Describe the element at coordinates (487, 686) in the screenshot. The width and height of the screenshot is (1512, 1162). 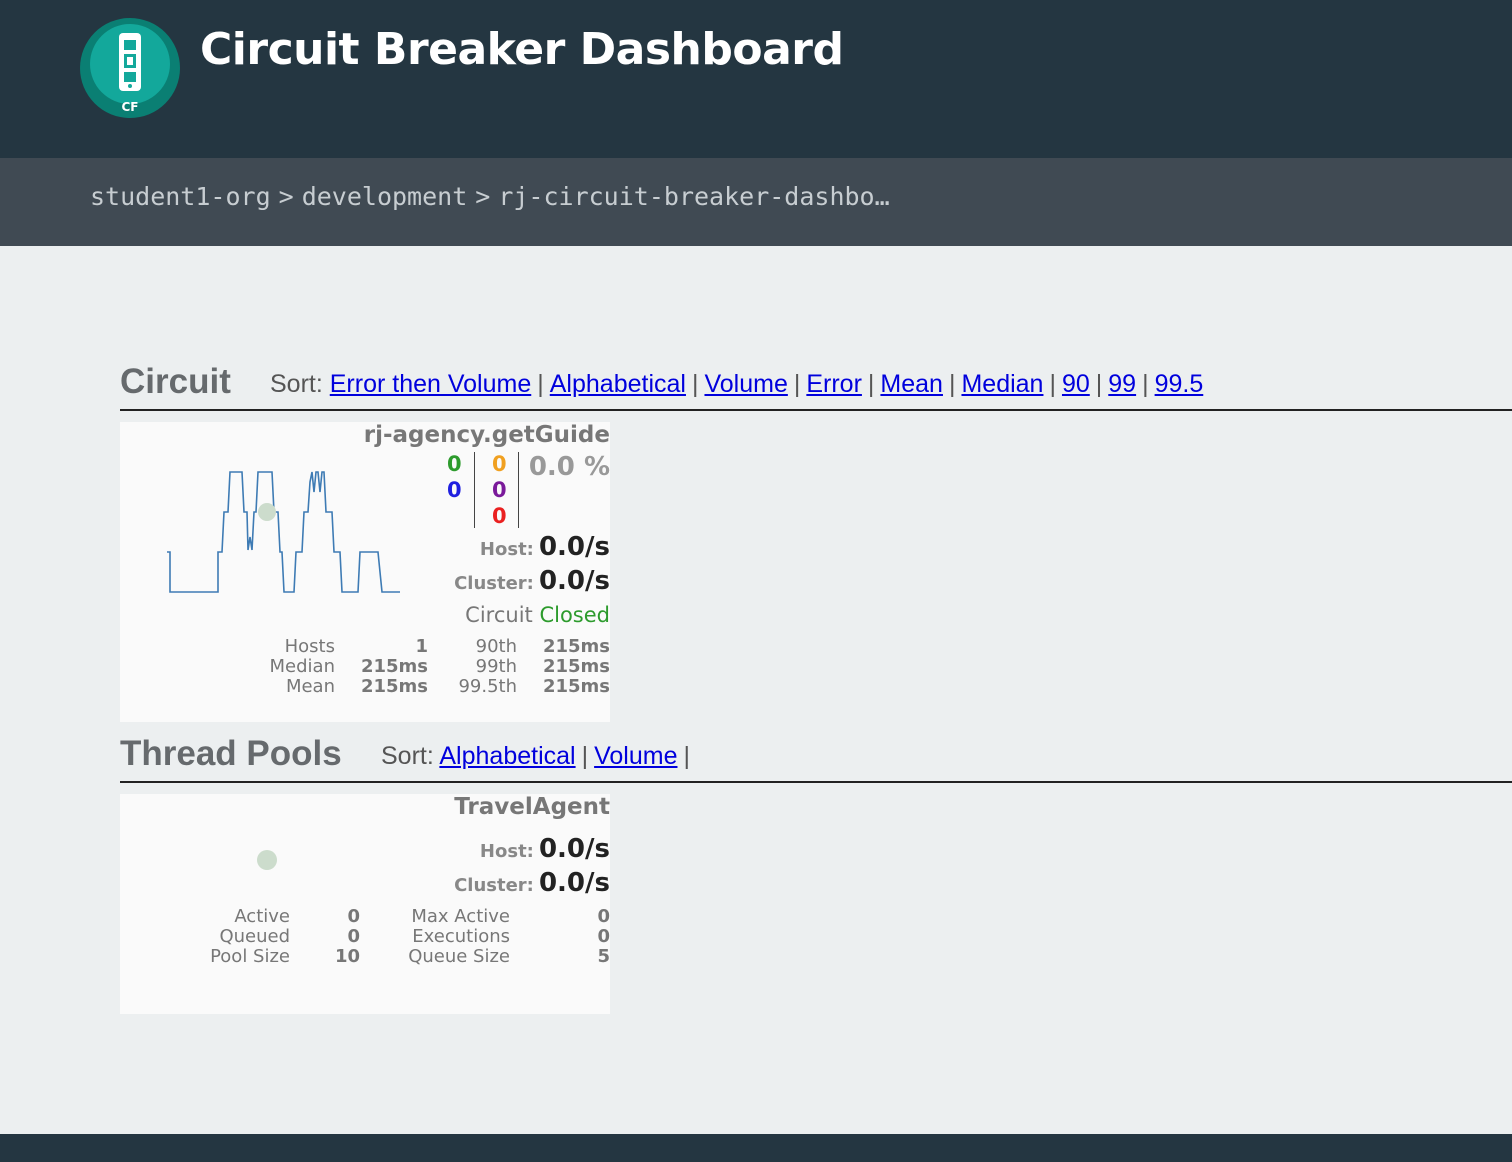
I see `p995-label: 99.5th` at that location.